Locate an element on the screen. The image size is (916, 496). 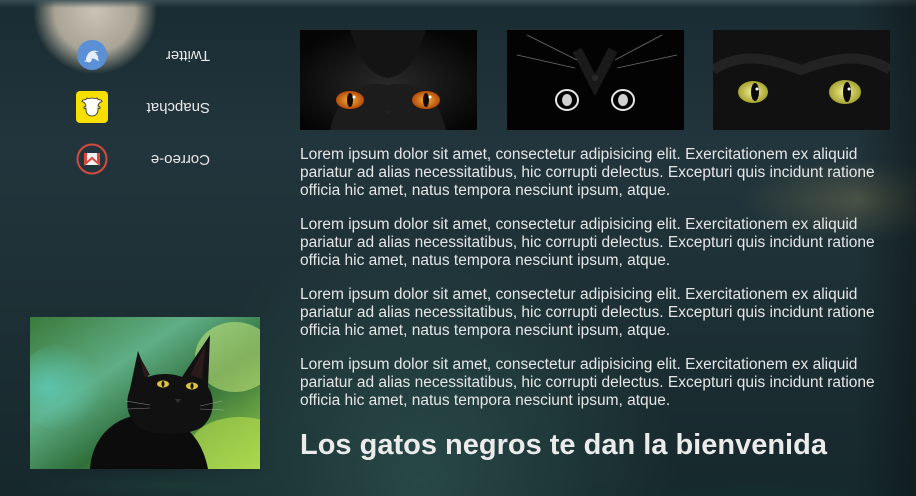
social-link-email: Correo-e is located at coordinates (150, 160).